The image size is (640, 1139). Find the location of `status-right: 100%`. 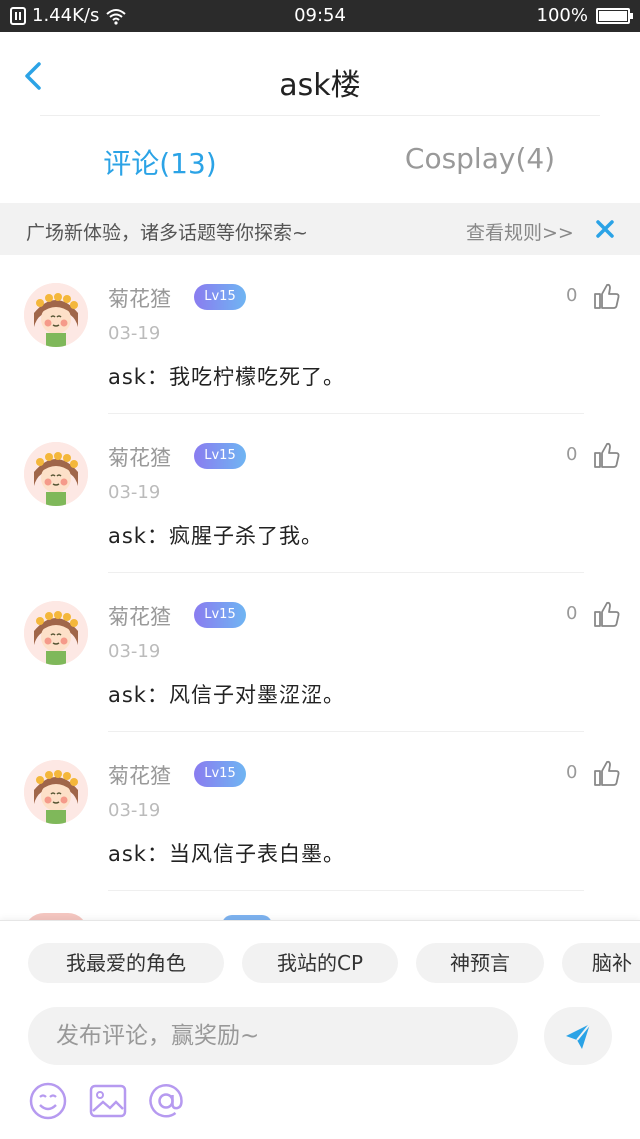

status-right: 100% is located at coordinates (584, 15).